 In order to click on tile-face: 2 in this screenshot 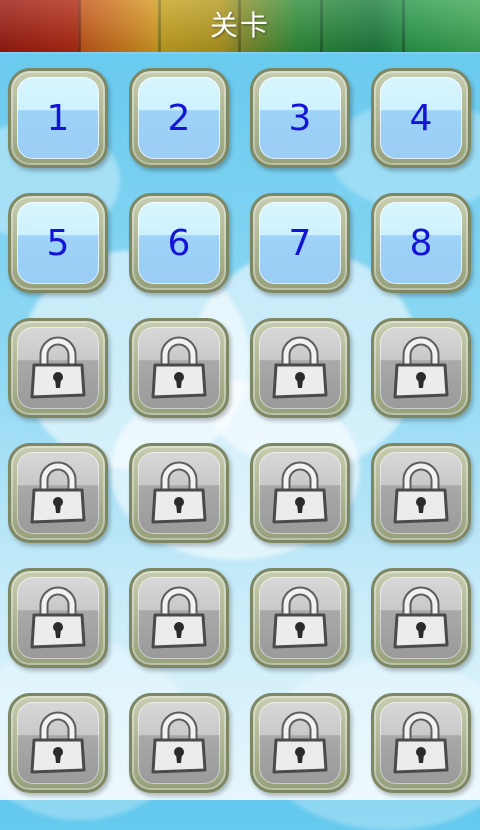, I will do `click(179, 118)`.